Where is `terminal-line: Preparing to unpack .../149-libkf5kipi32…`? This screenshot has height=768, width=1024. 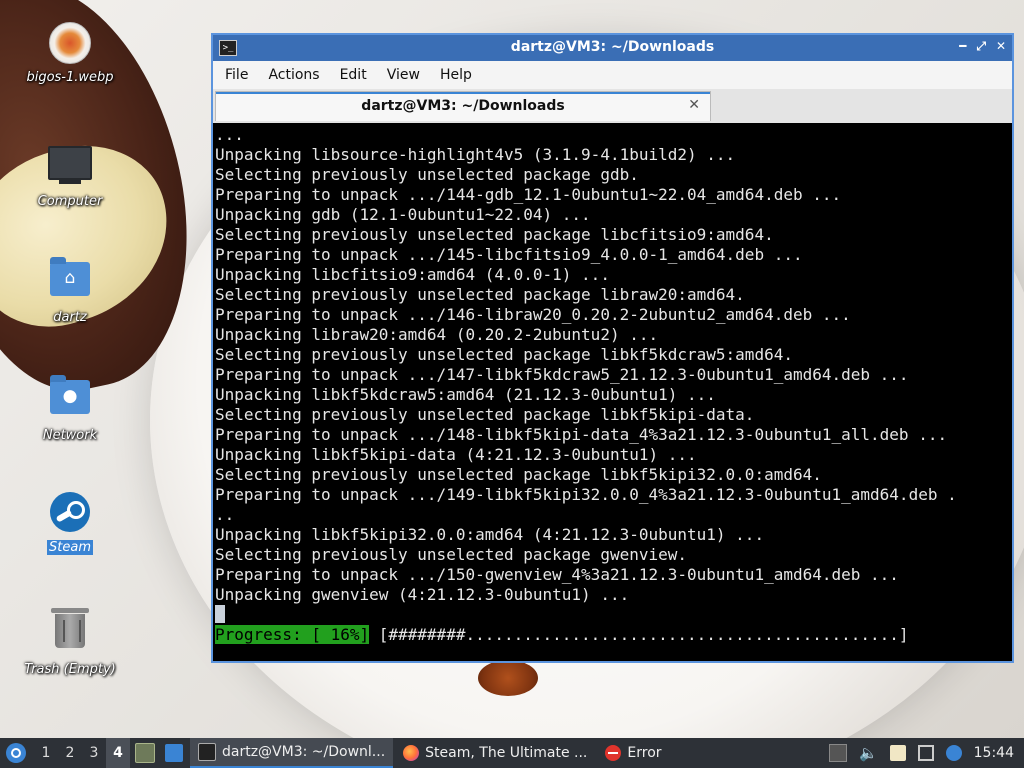
terminal-line: Preparing to unpack .../149-libkf5kipi32… is located at coordinates (586, 494).